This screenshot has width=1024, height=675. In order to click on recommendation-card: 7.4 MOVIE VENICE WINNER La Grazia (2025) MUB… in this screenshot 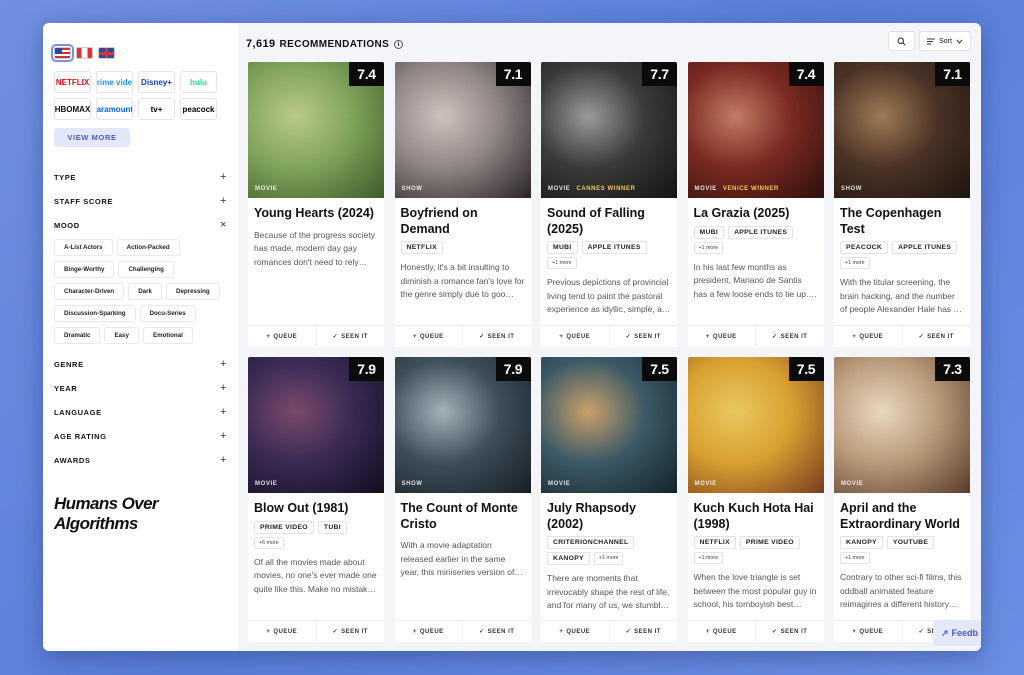, I will do `click(755, 204)`.